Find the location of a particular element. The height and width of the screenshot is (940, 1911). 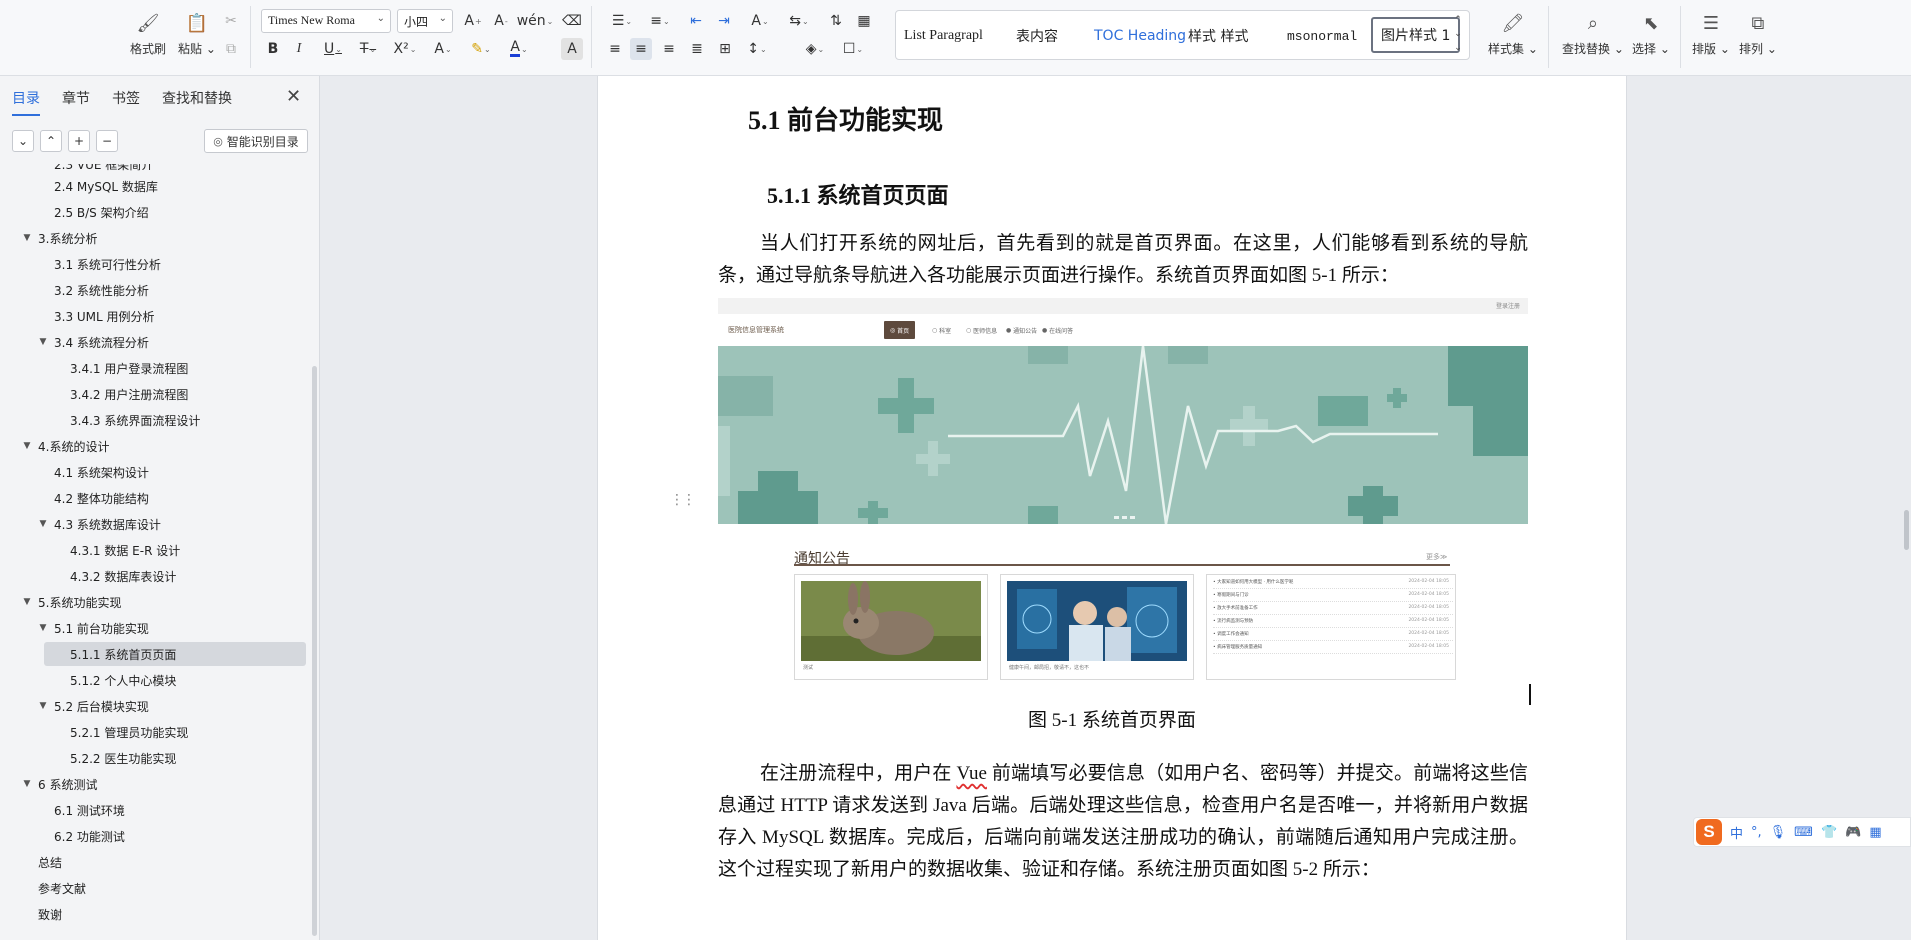

tab-bookmarks: 书签 is located at coordinates (126, 102).